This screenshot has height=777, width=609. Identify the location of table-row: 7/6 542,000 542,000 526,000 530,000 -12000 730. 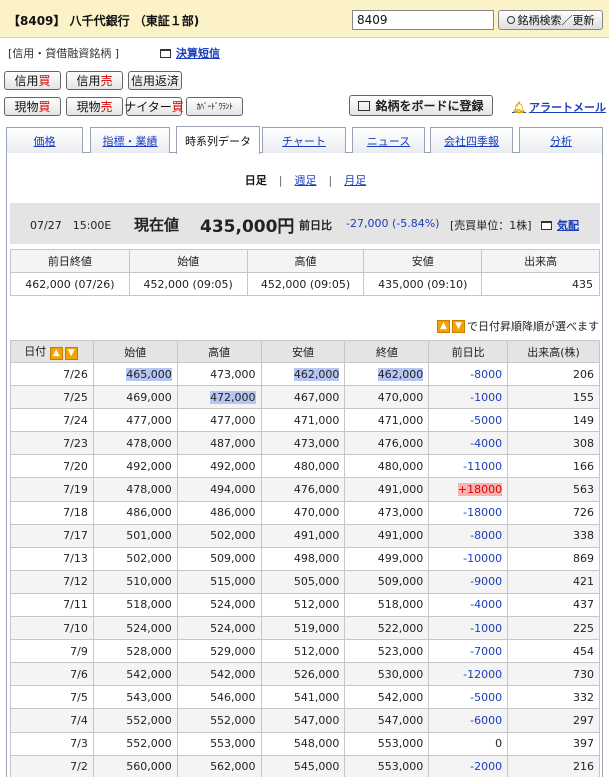
(305, 674).